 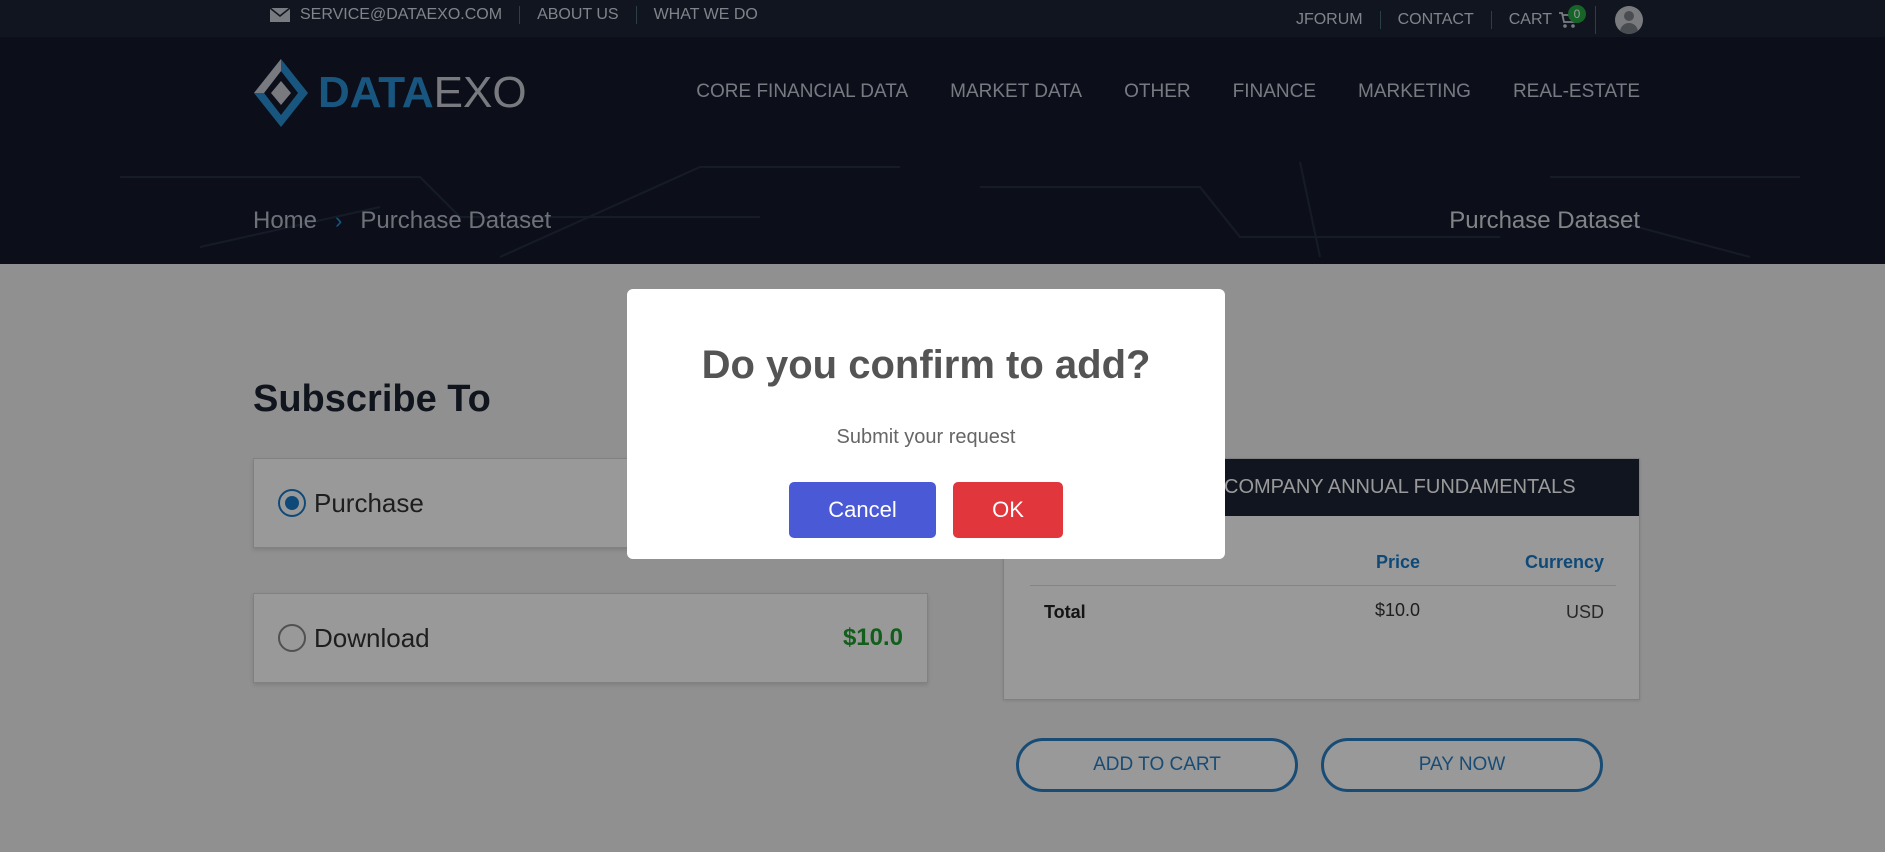 I want to click on cancel-button: Cancel, so click(x=862, y=510).